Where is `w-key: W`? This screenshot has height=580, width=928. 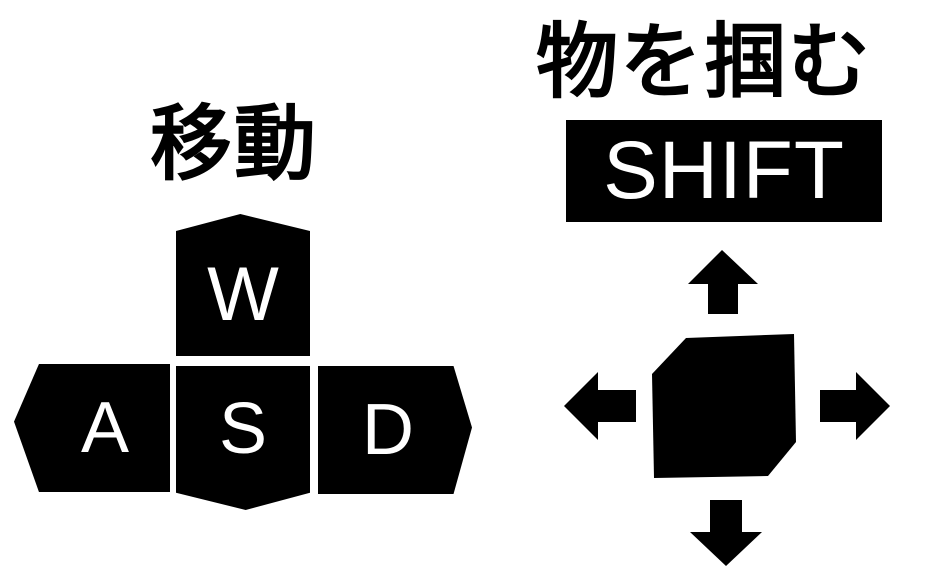
w-key: W is located at coordinates (243, 285).